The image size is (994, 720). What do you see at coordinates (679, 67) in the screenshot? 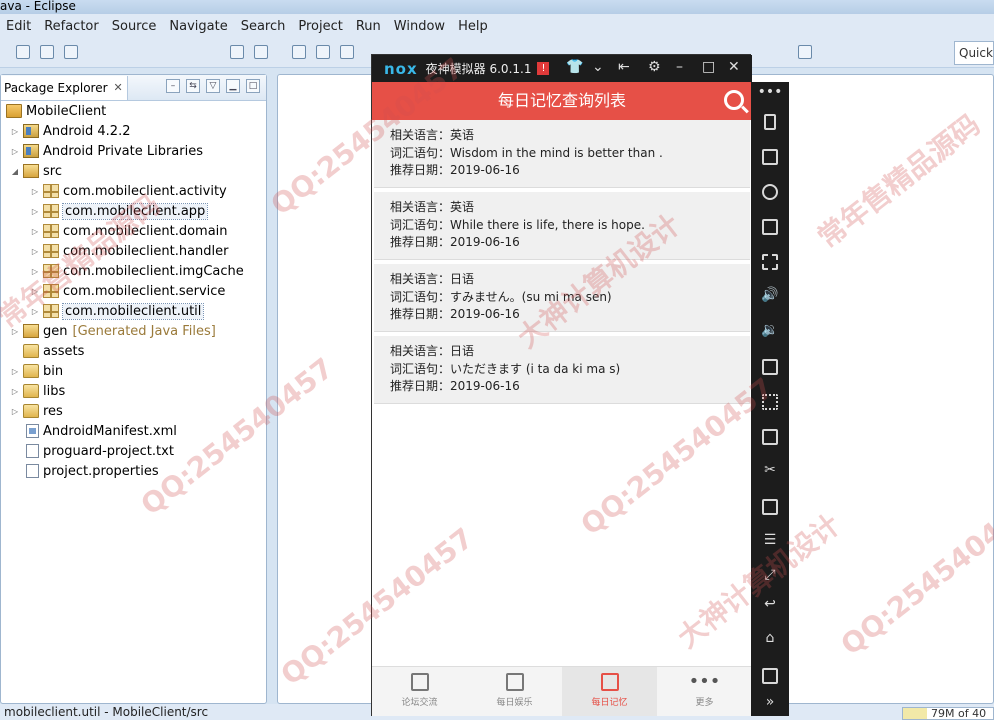
I see `minimize-icon: –` at bounding box center [679, 67].